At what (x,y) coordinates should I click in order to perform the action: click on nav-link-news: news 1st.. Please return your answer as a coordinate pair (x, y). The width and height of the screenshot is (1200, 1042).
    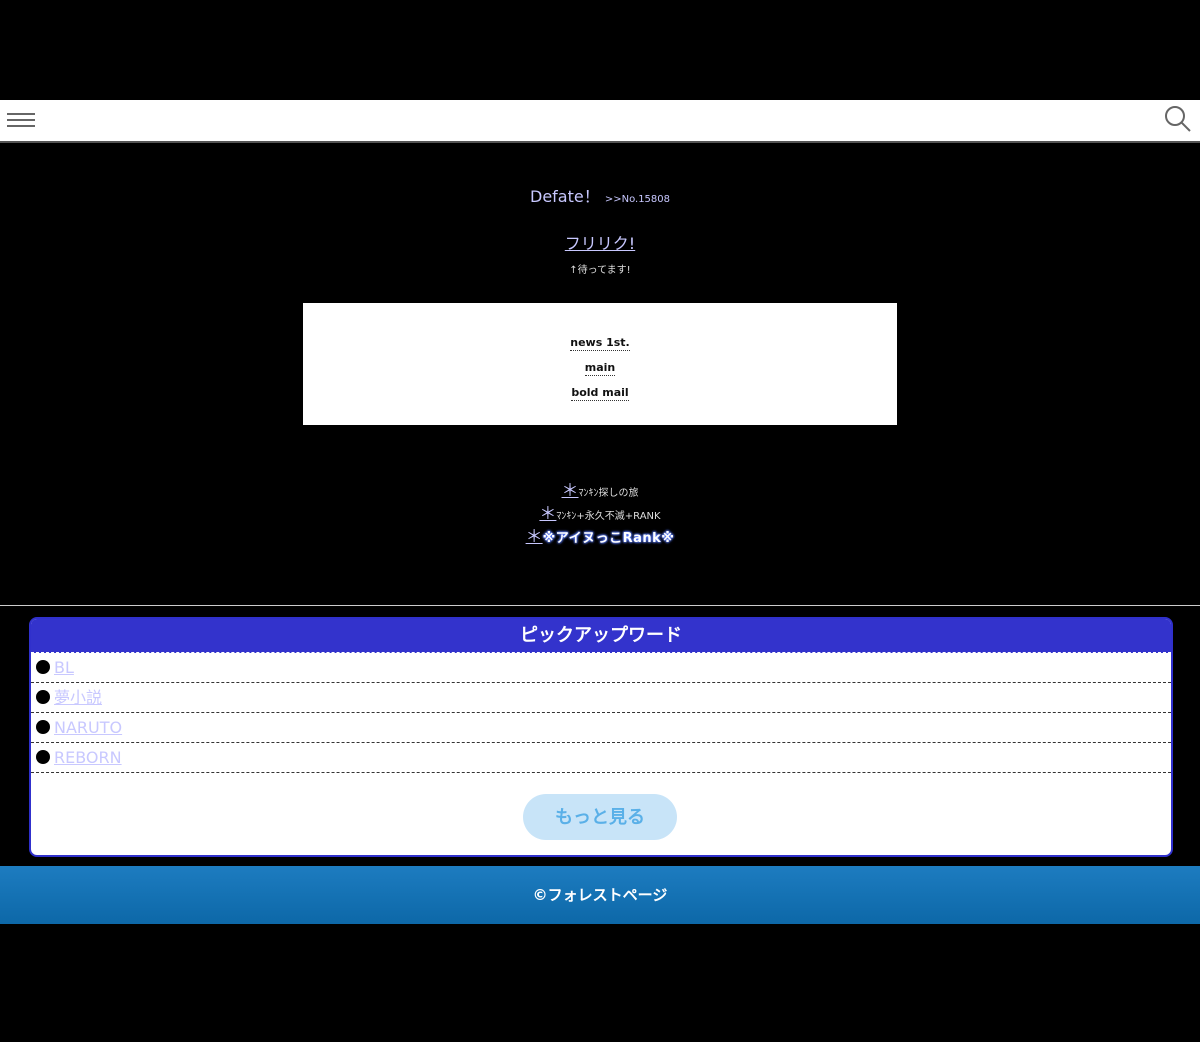
    Looking at the image, I should click on (600, 343).